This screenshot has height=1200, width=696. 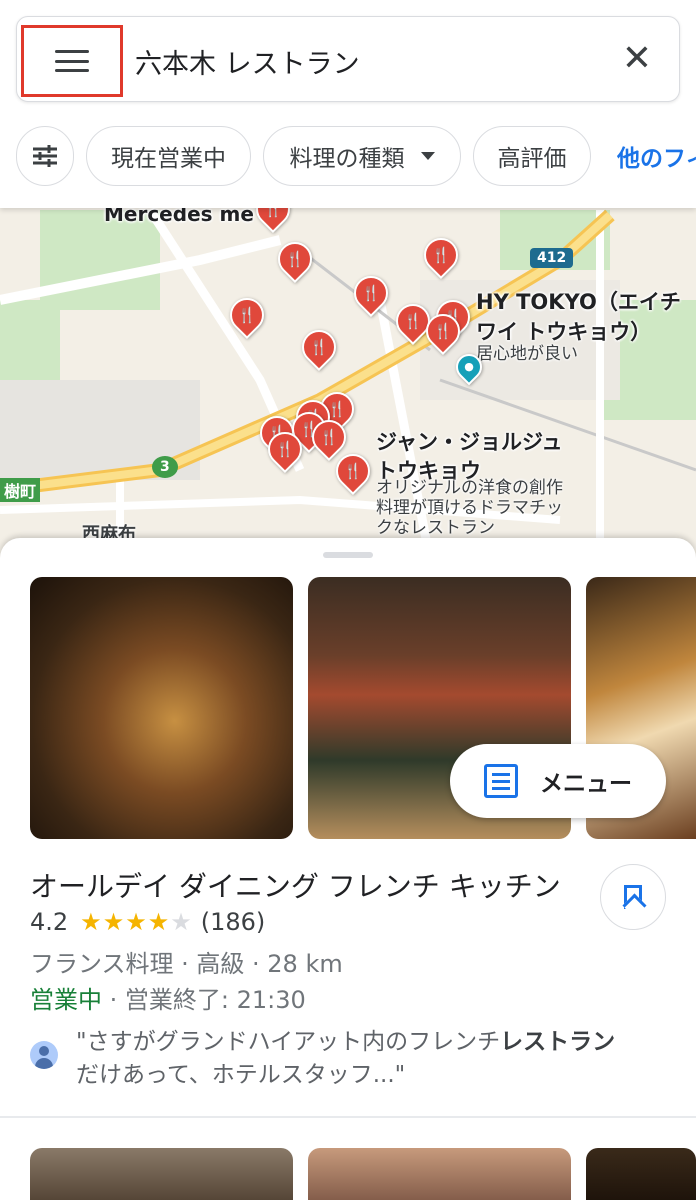 I want to click on close-icon: ✕, so click(x=637, y=59).